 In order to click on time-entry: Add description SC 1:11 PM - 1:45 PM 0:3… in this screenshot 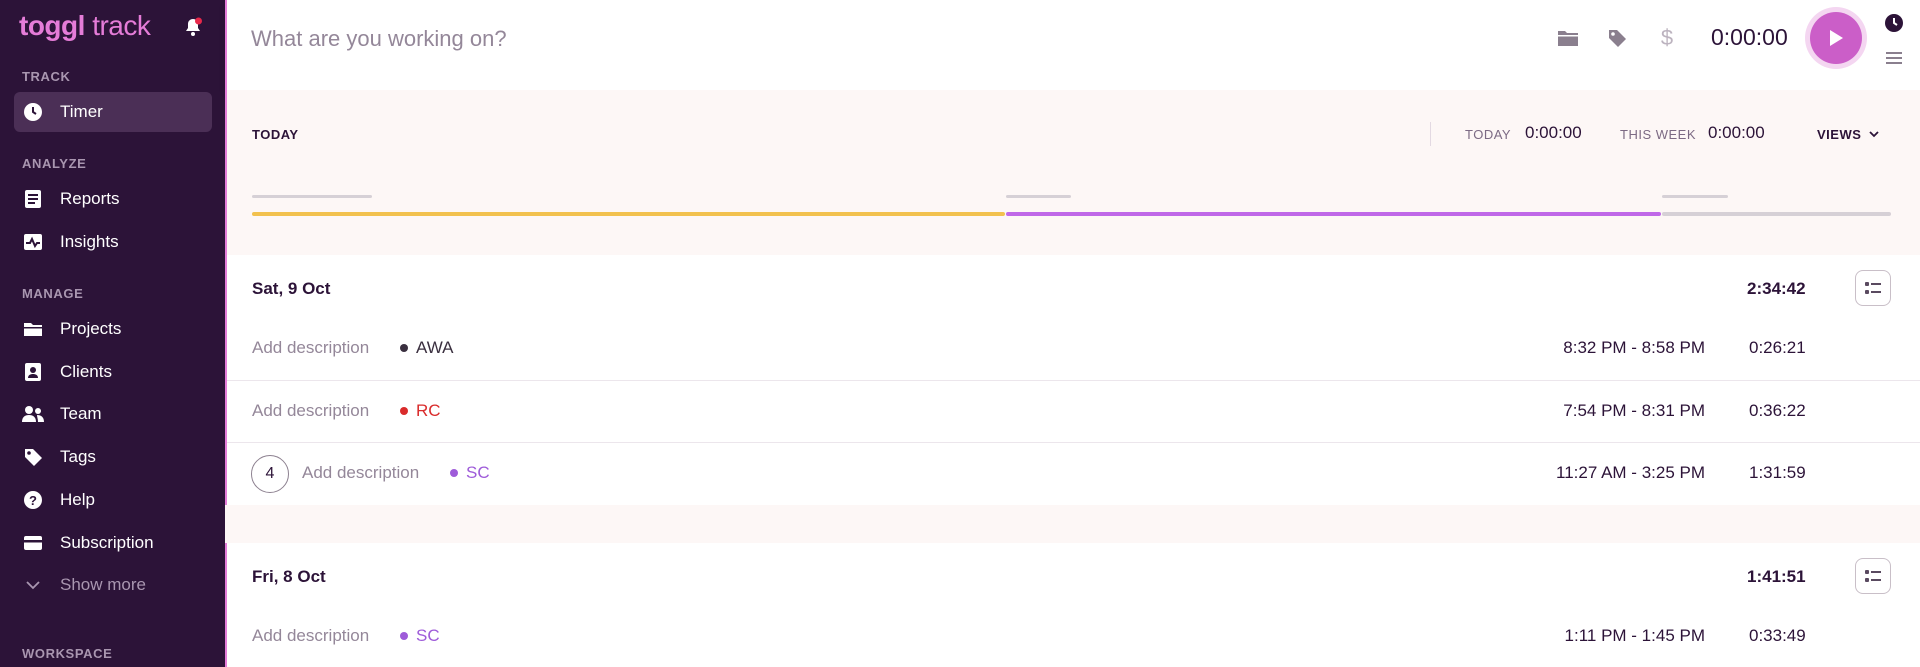, I will do `click(1073, 636)`.